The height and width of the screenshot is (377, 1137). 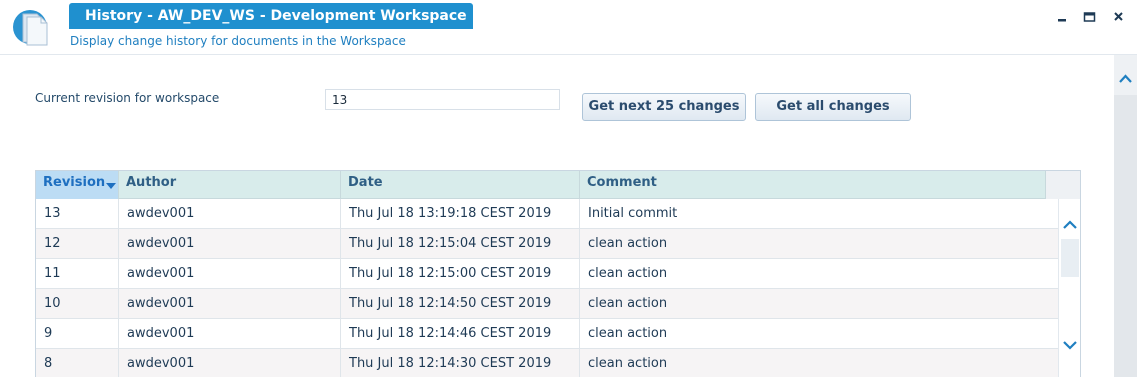 I want to click on header-filler, so click(x=1063, y=185).